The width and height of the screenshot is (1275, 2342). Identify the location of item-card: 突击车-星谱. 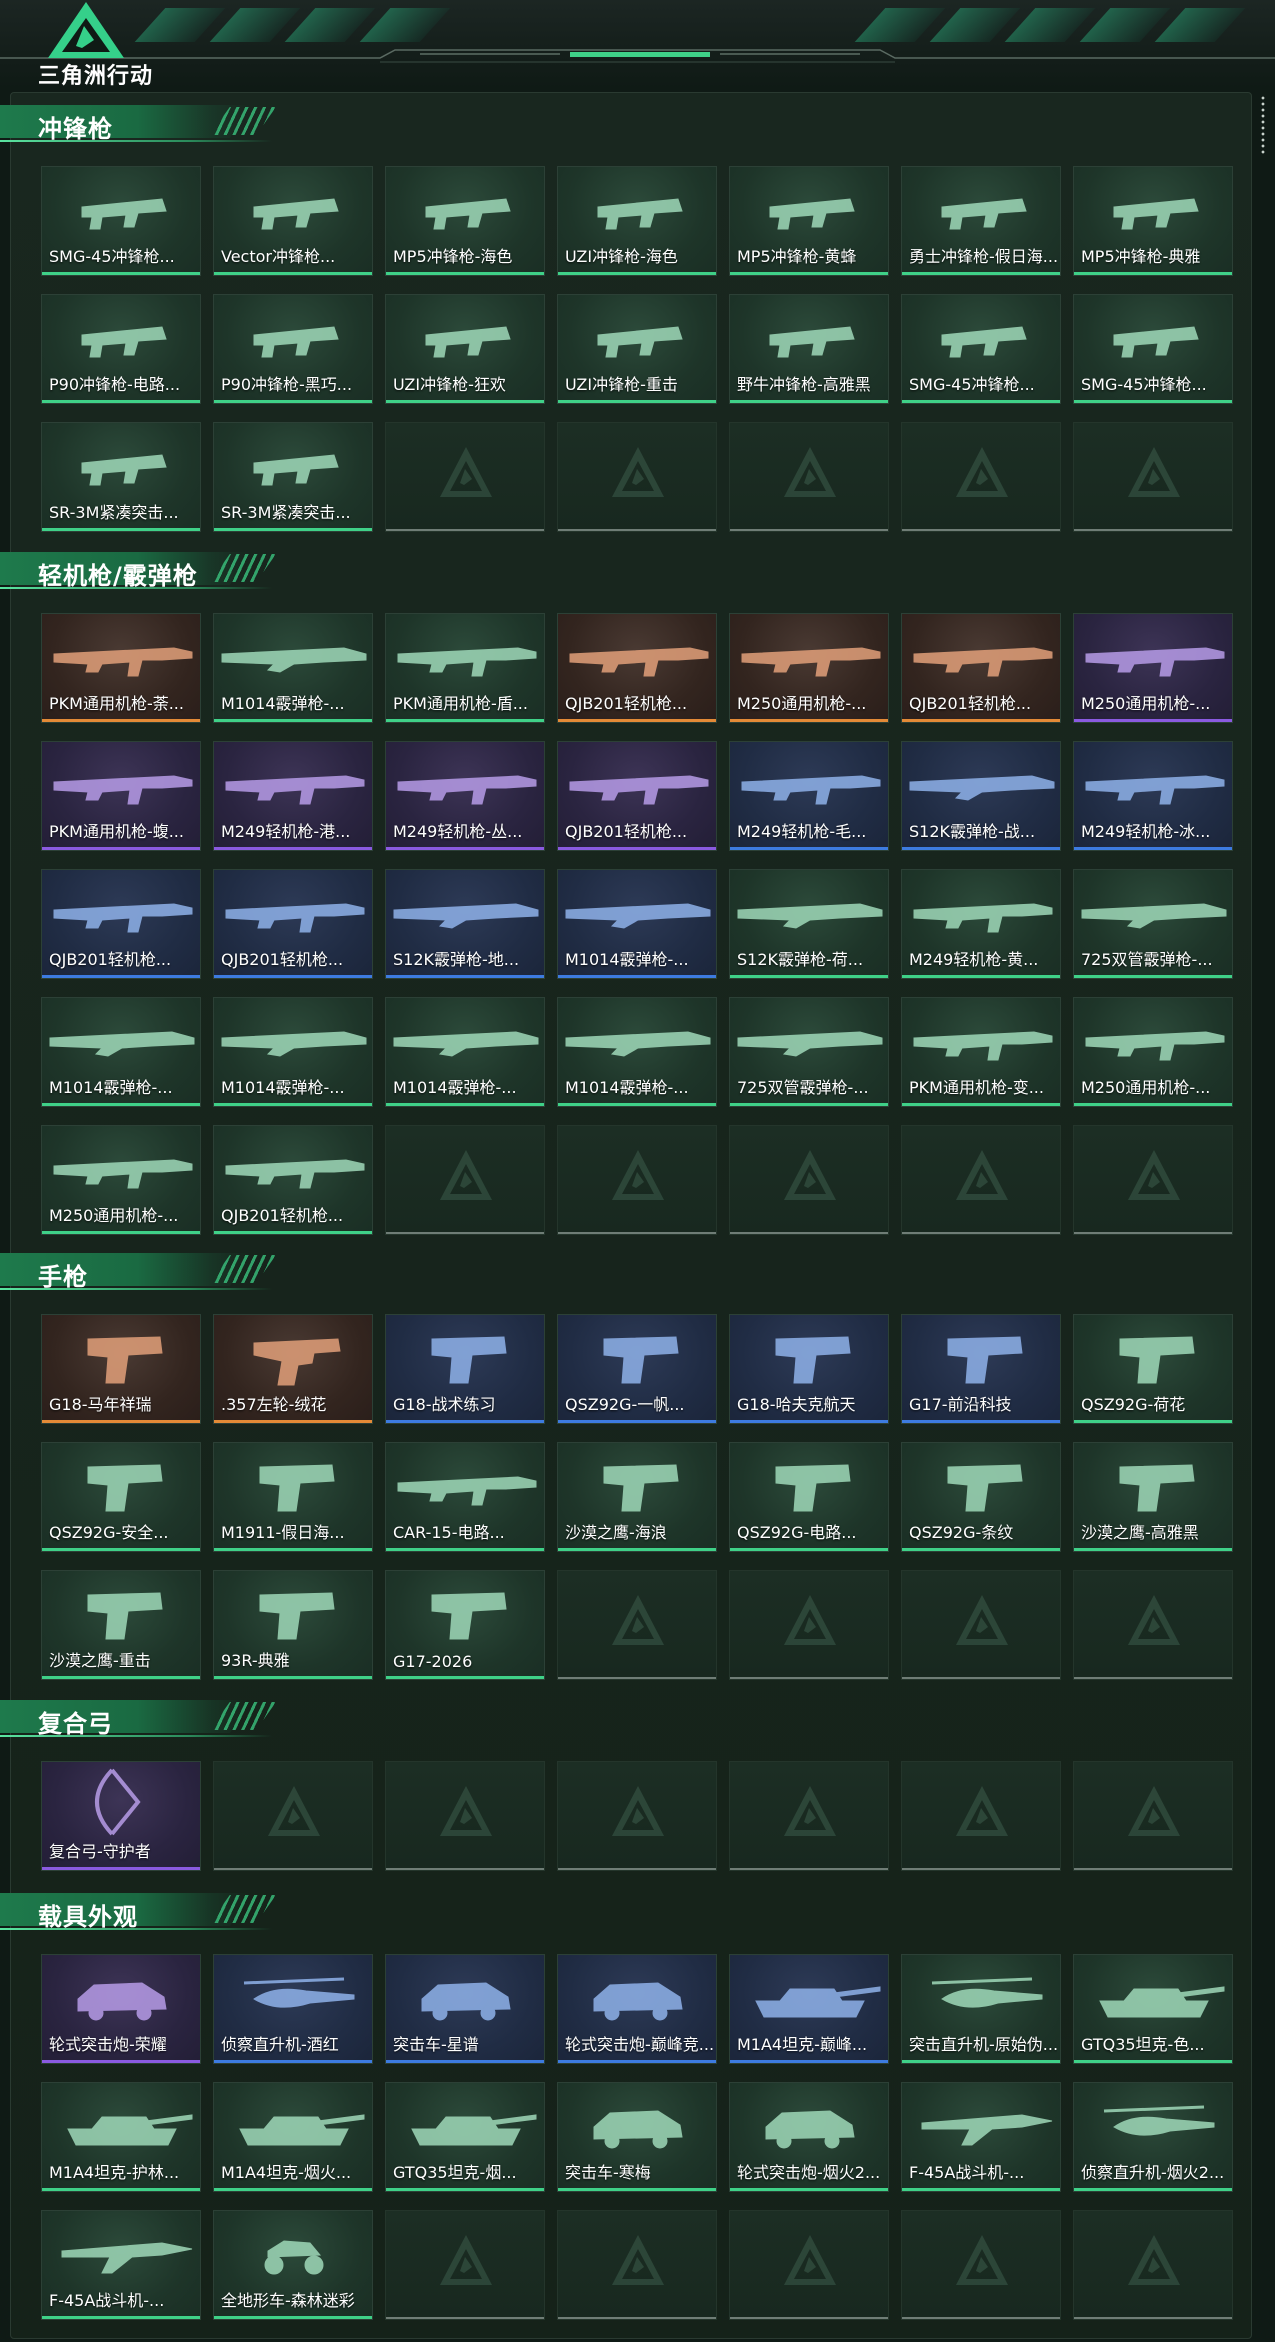
(465, 2009).